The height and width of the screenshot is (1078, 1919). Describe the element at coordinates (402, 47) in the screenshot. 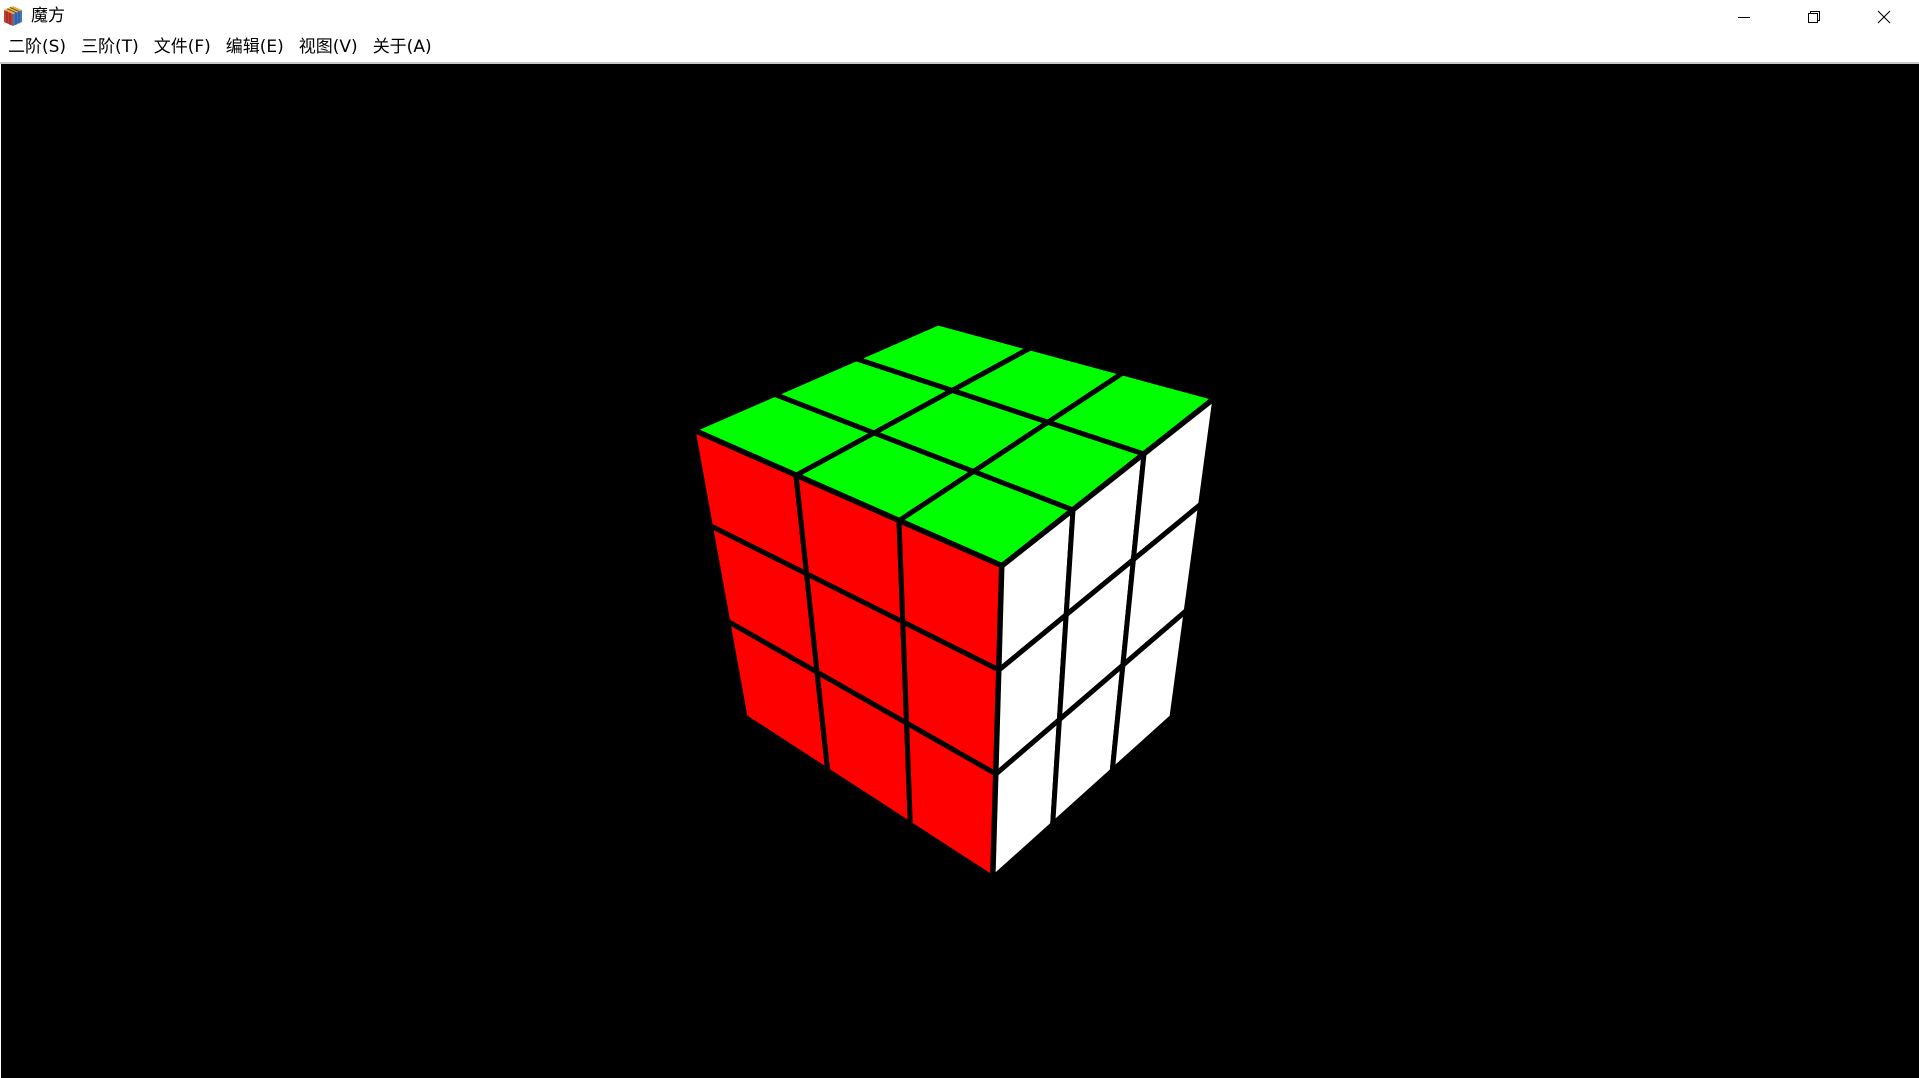

I see `menu-item-about: 关于(A)` at that location.